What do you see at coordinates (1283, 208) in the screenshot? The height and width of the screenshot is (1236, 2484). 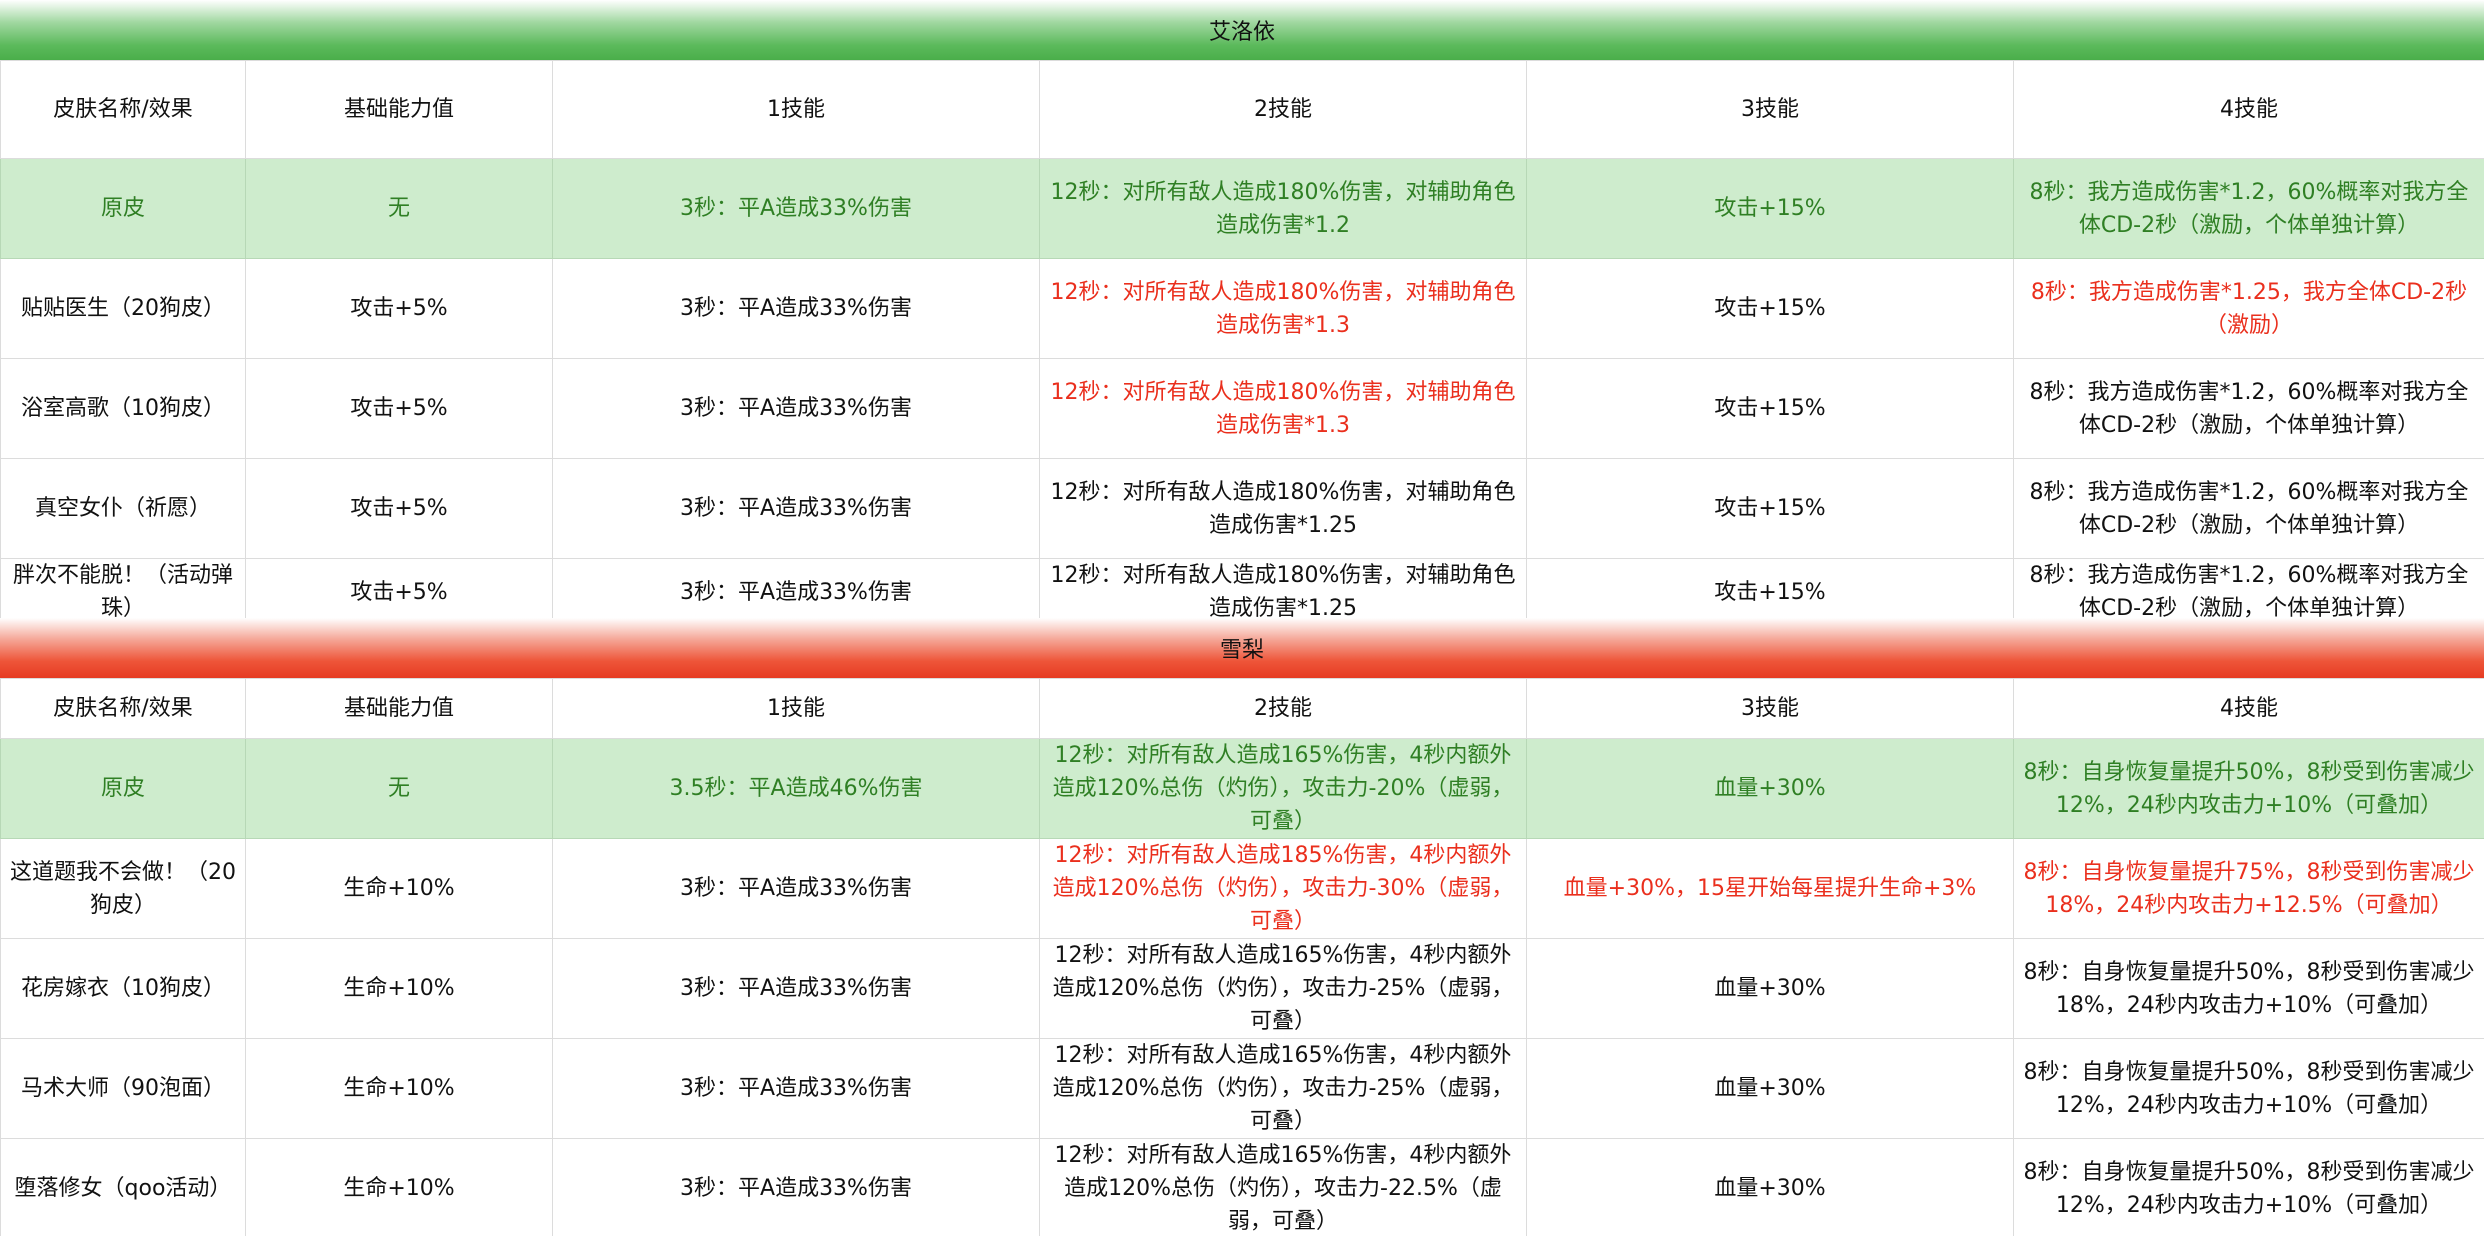 I see `cell-skill2: 12秒：对所有敌人造成180%伤害，对辅助角色造成伤害*1.2` at bounding box center [1283, 208].